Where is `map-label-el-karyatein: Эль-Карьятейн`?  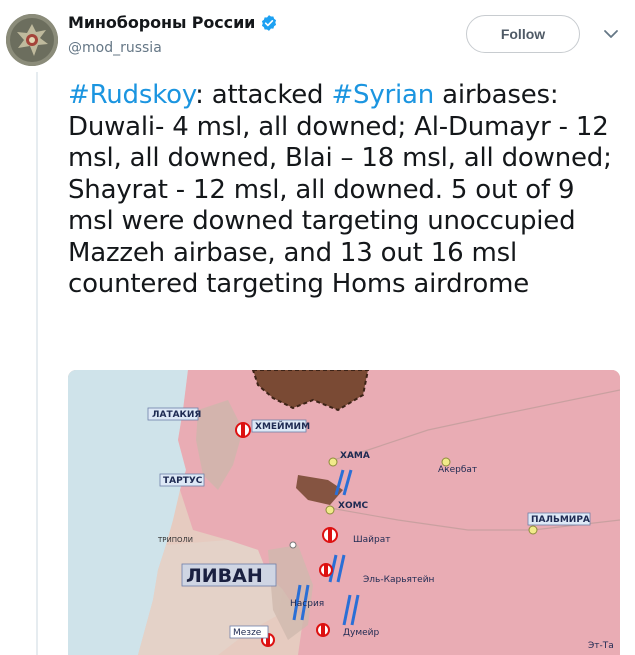
map-label-el-karyatein: Эль-Карьятейн is located at coordinates (399, 580).